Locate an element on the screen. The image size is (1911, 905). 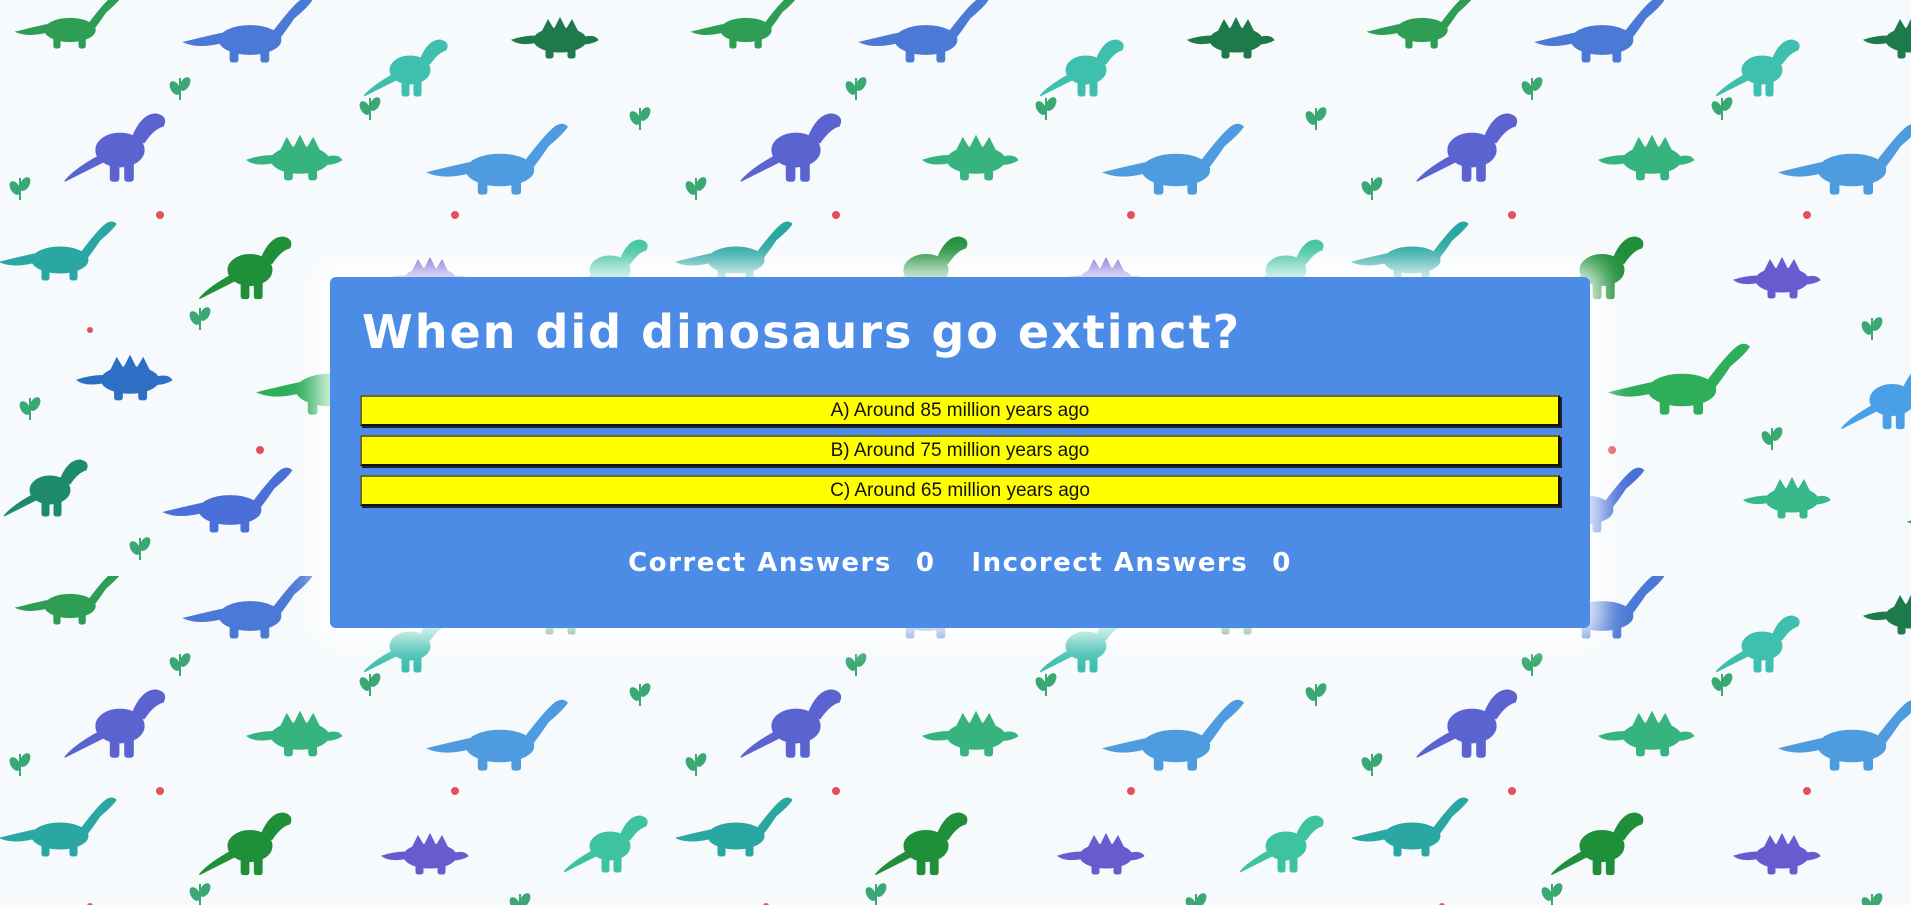
incorrect-answers-count: 0 is located at coordinates (1282, 563).